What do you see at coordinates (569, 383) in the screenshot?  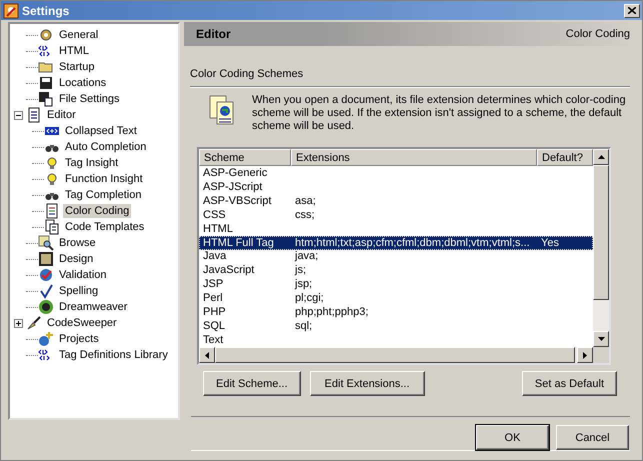 I see `set-as-default-button: Set as Default` at bounding box center [569, 383].